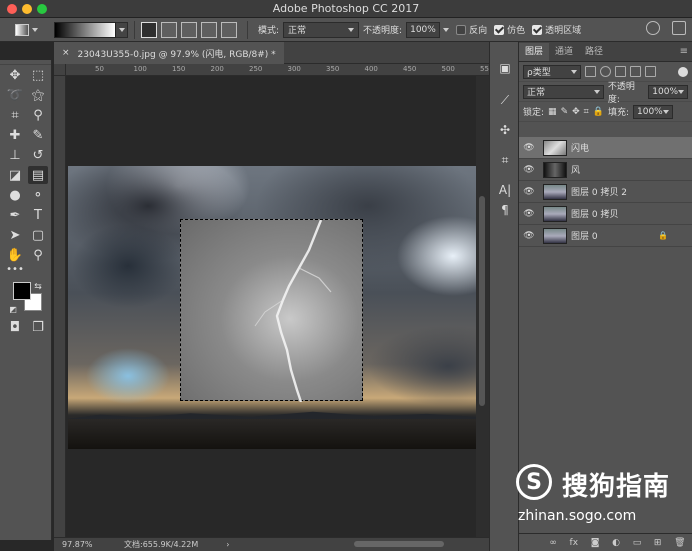 The width and height of the screenshot is (692, 551). Describe the element at coordinates (556, 29) in the screenshot. I see `transparency-checkbox: 透明区域` at that location.